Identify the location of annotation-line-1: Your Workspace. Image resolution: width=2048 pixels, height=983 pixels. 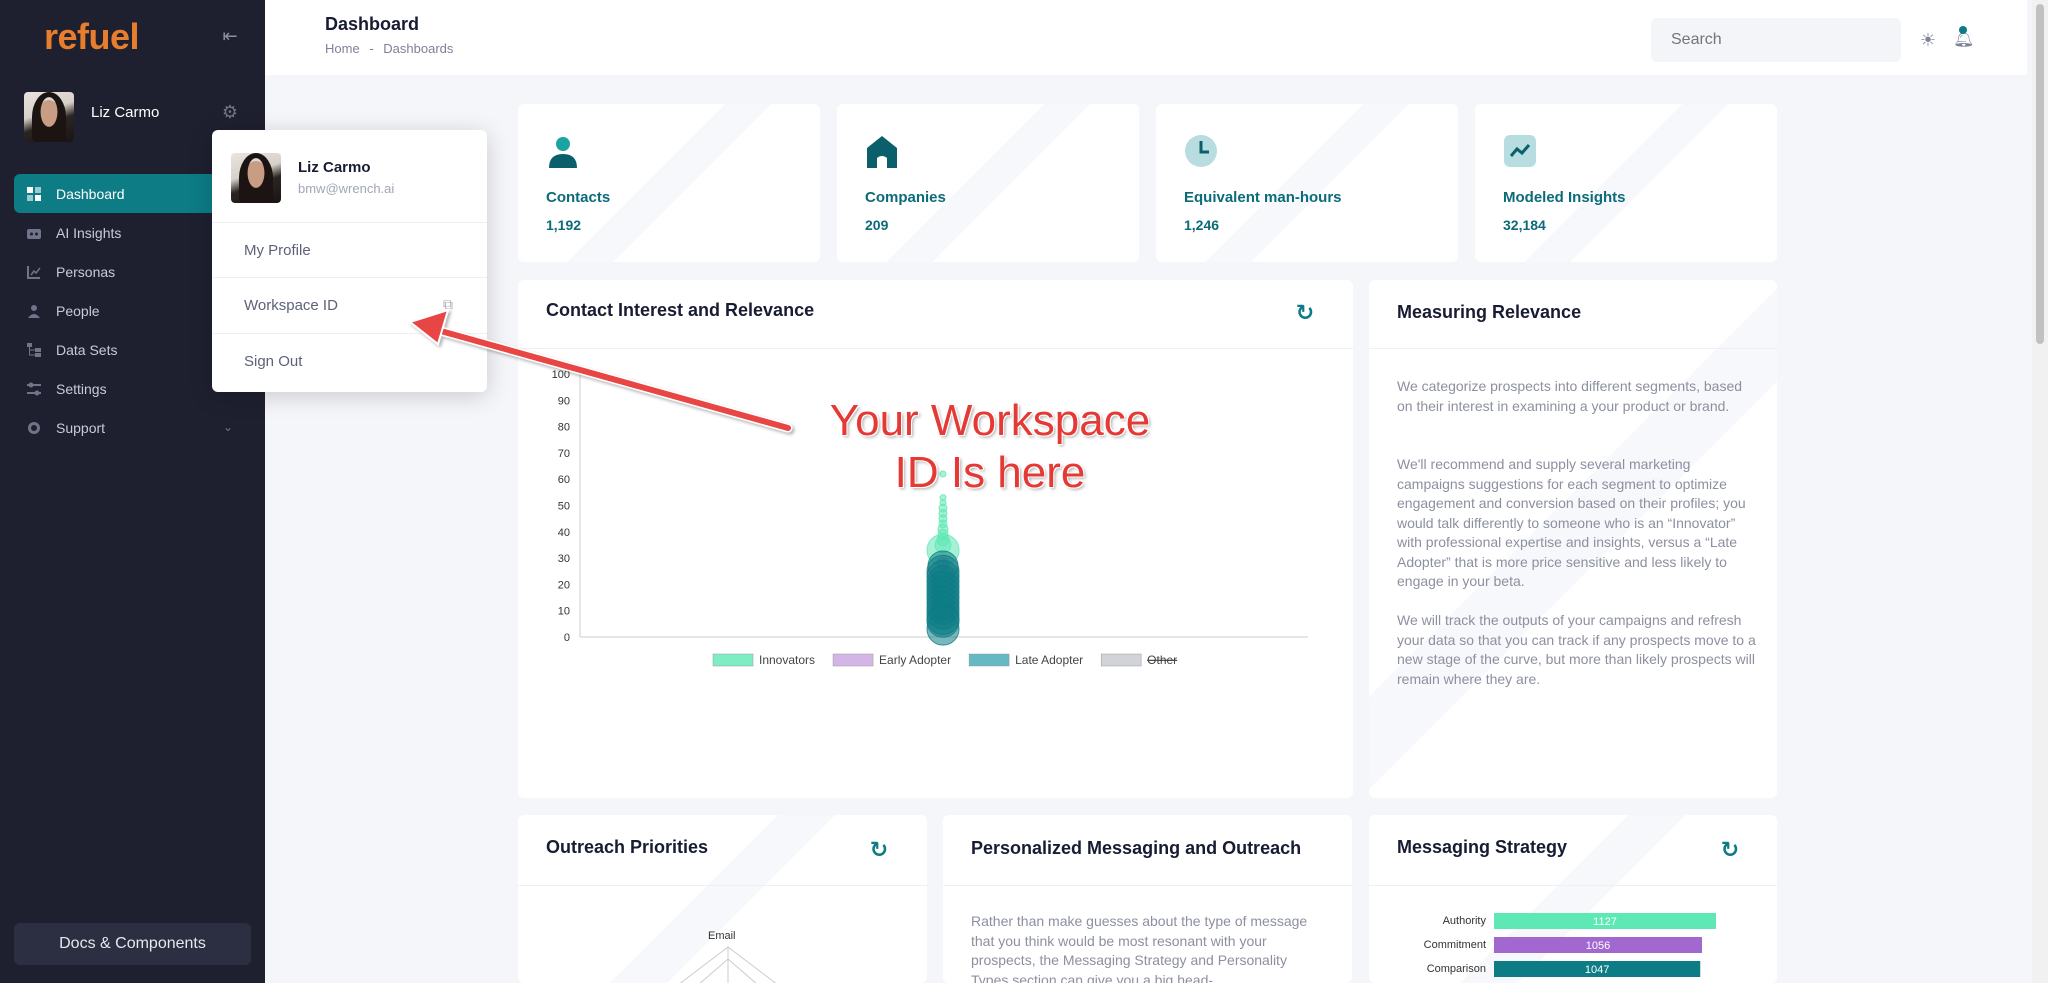
(990, 420).